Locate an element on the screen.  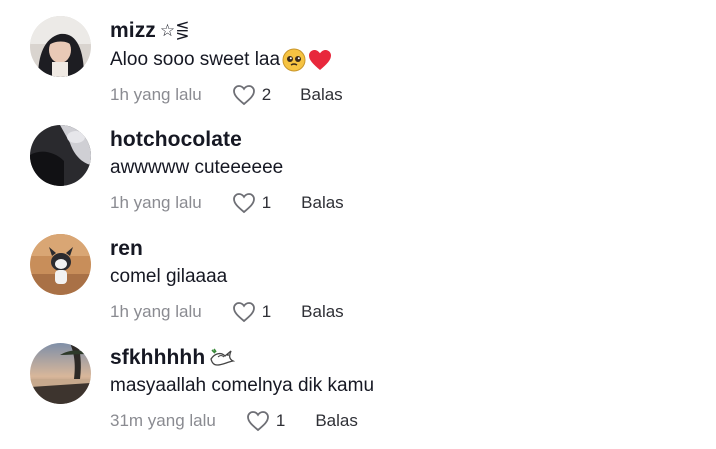
comment-meta: 1h yang lalu 2 Balas is located at coordinates (226, 95).